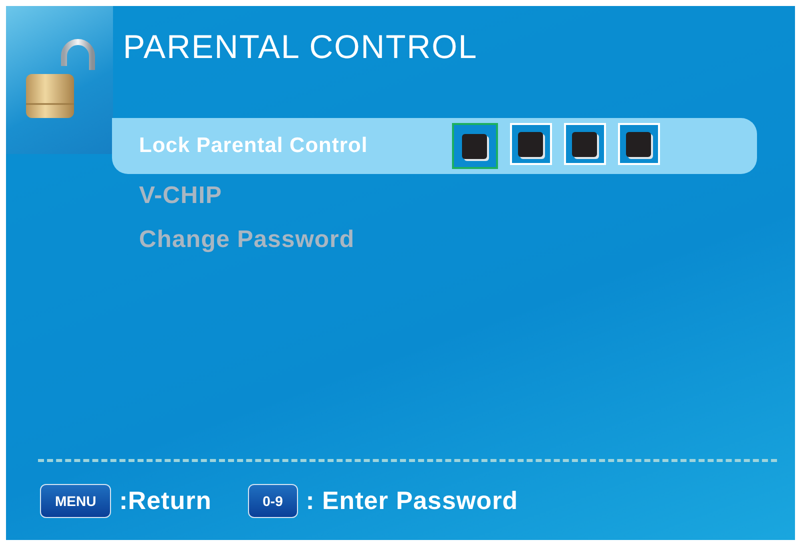 This screenshot has height=543, width=801. What do you see at coordinates (434, 146) in the screenshot?
I see `menu-item-highlighted: Lock Parental Control` at bounding box center [434, 146].